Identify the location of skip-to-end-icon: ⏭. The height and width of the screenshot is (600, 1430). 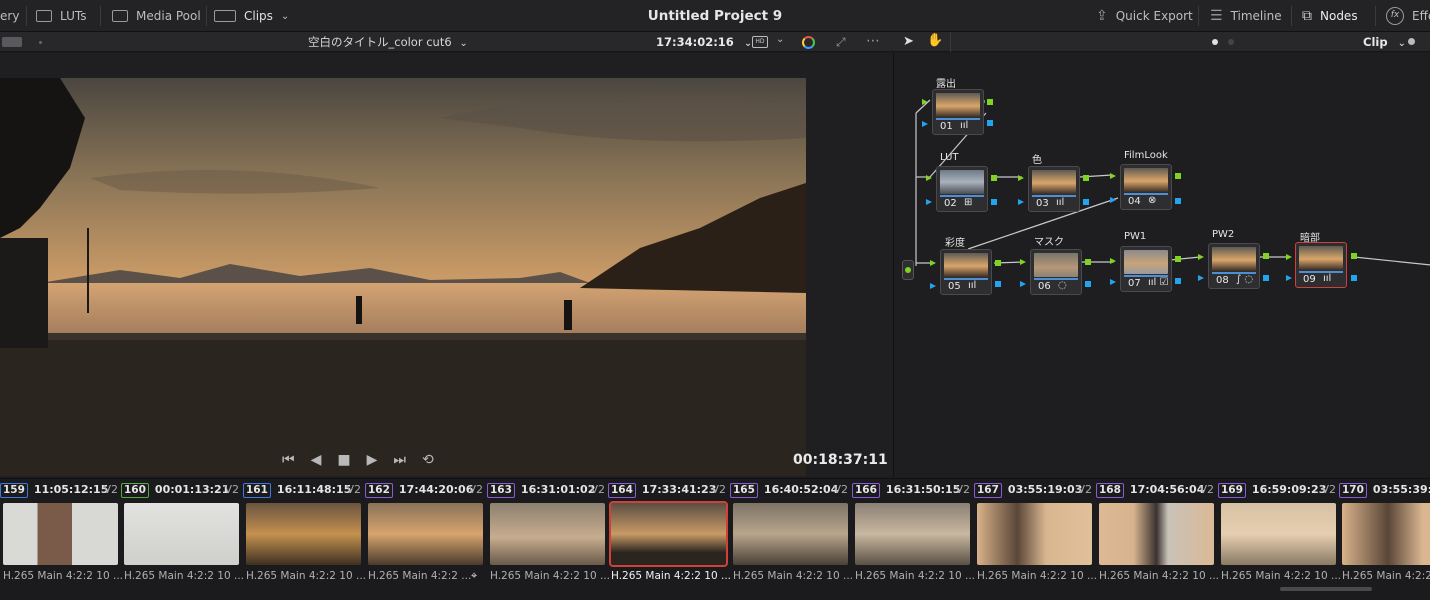
(399, 460).